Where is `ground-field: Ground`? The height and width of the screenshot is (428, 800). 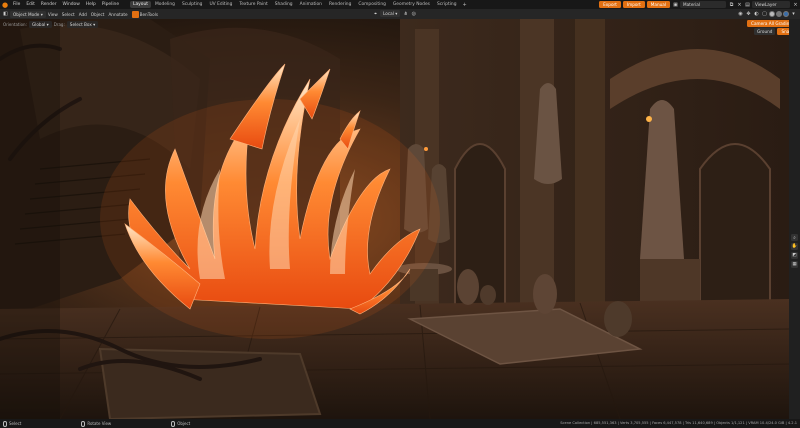 ground-field: Ground is located at coordinates (765, 31).